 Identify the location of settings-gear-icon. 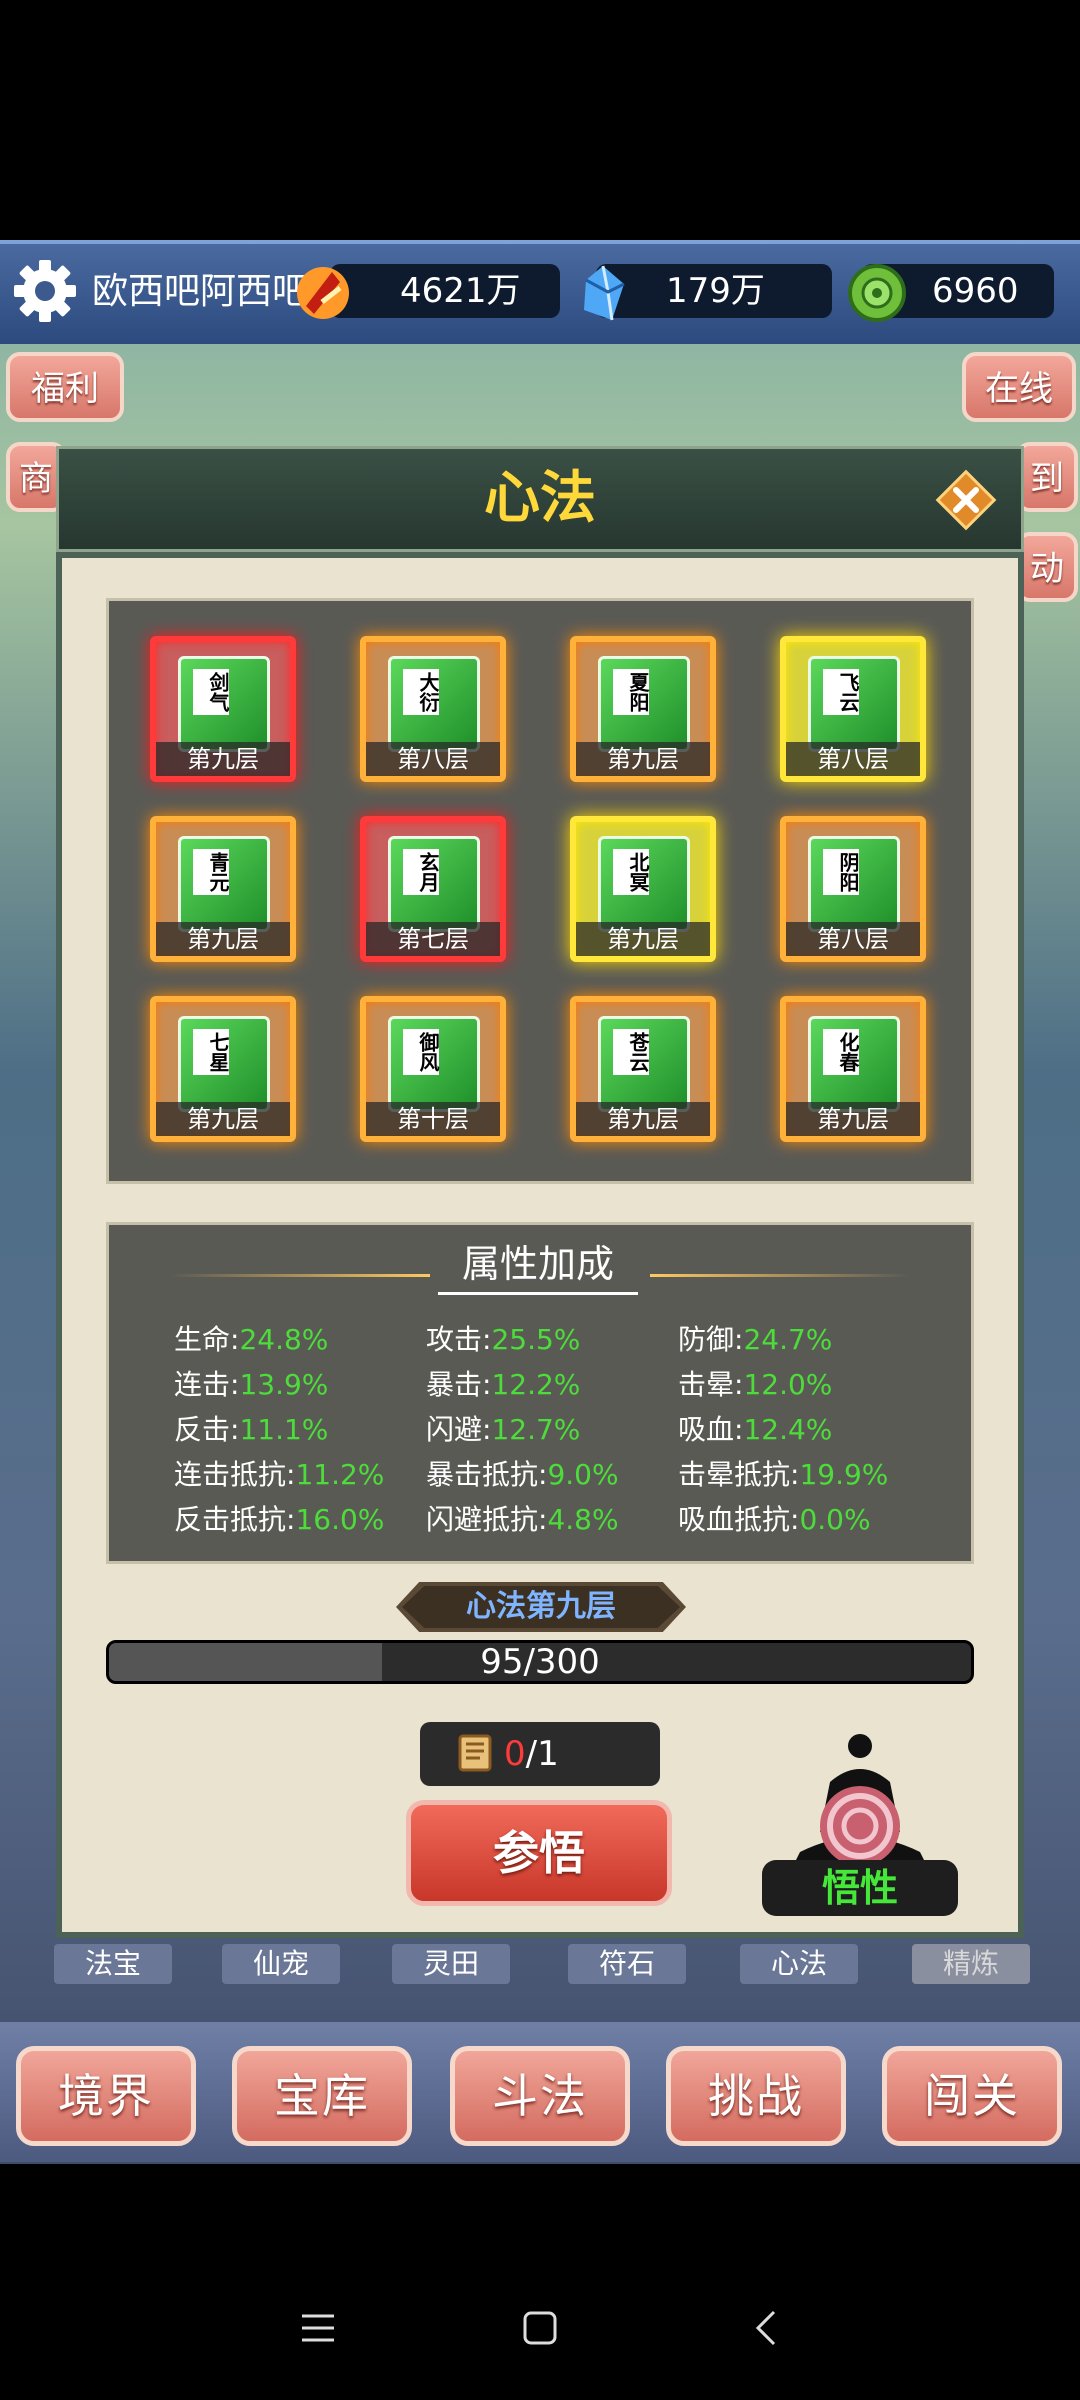
(45, 291).